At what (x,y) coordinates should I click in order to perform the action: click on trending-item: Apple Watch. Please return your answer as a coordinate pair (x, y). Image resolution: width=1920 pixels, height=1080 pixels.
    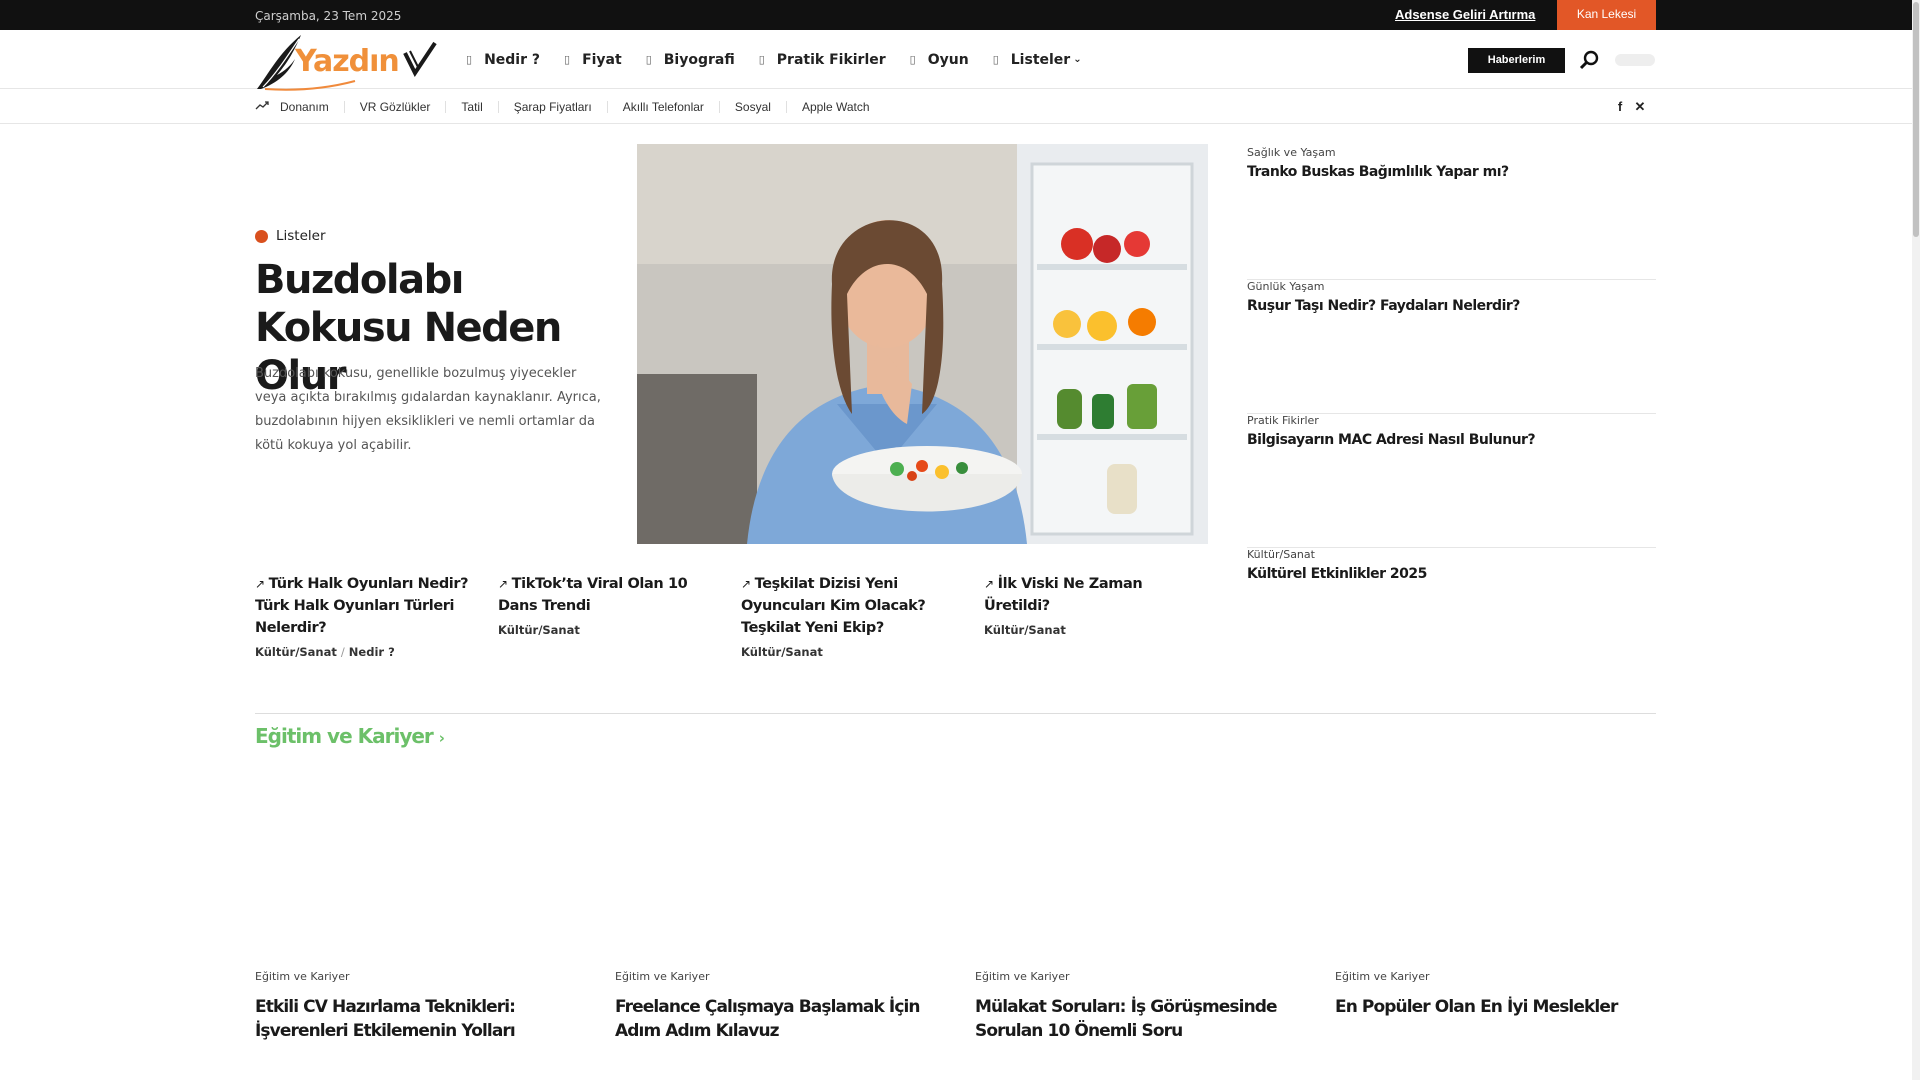
    Looking at the image, I should click on (835, 106).